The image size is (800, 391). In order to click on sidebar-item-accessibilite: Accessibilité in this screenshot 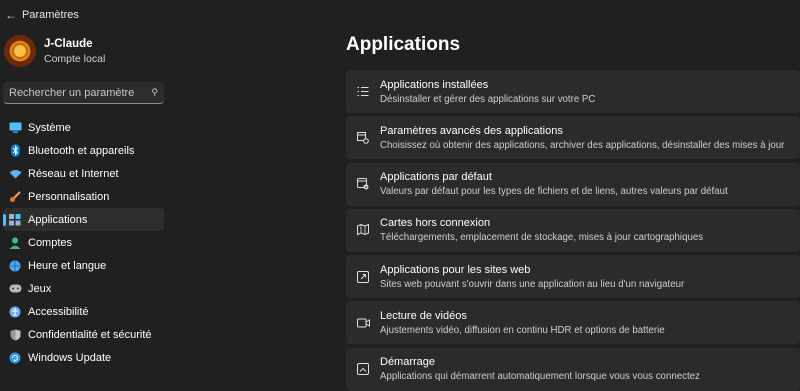, I will do `click(83, 311)`.